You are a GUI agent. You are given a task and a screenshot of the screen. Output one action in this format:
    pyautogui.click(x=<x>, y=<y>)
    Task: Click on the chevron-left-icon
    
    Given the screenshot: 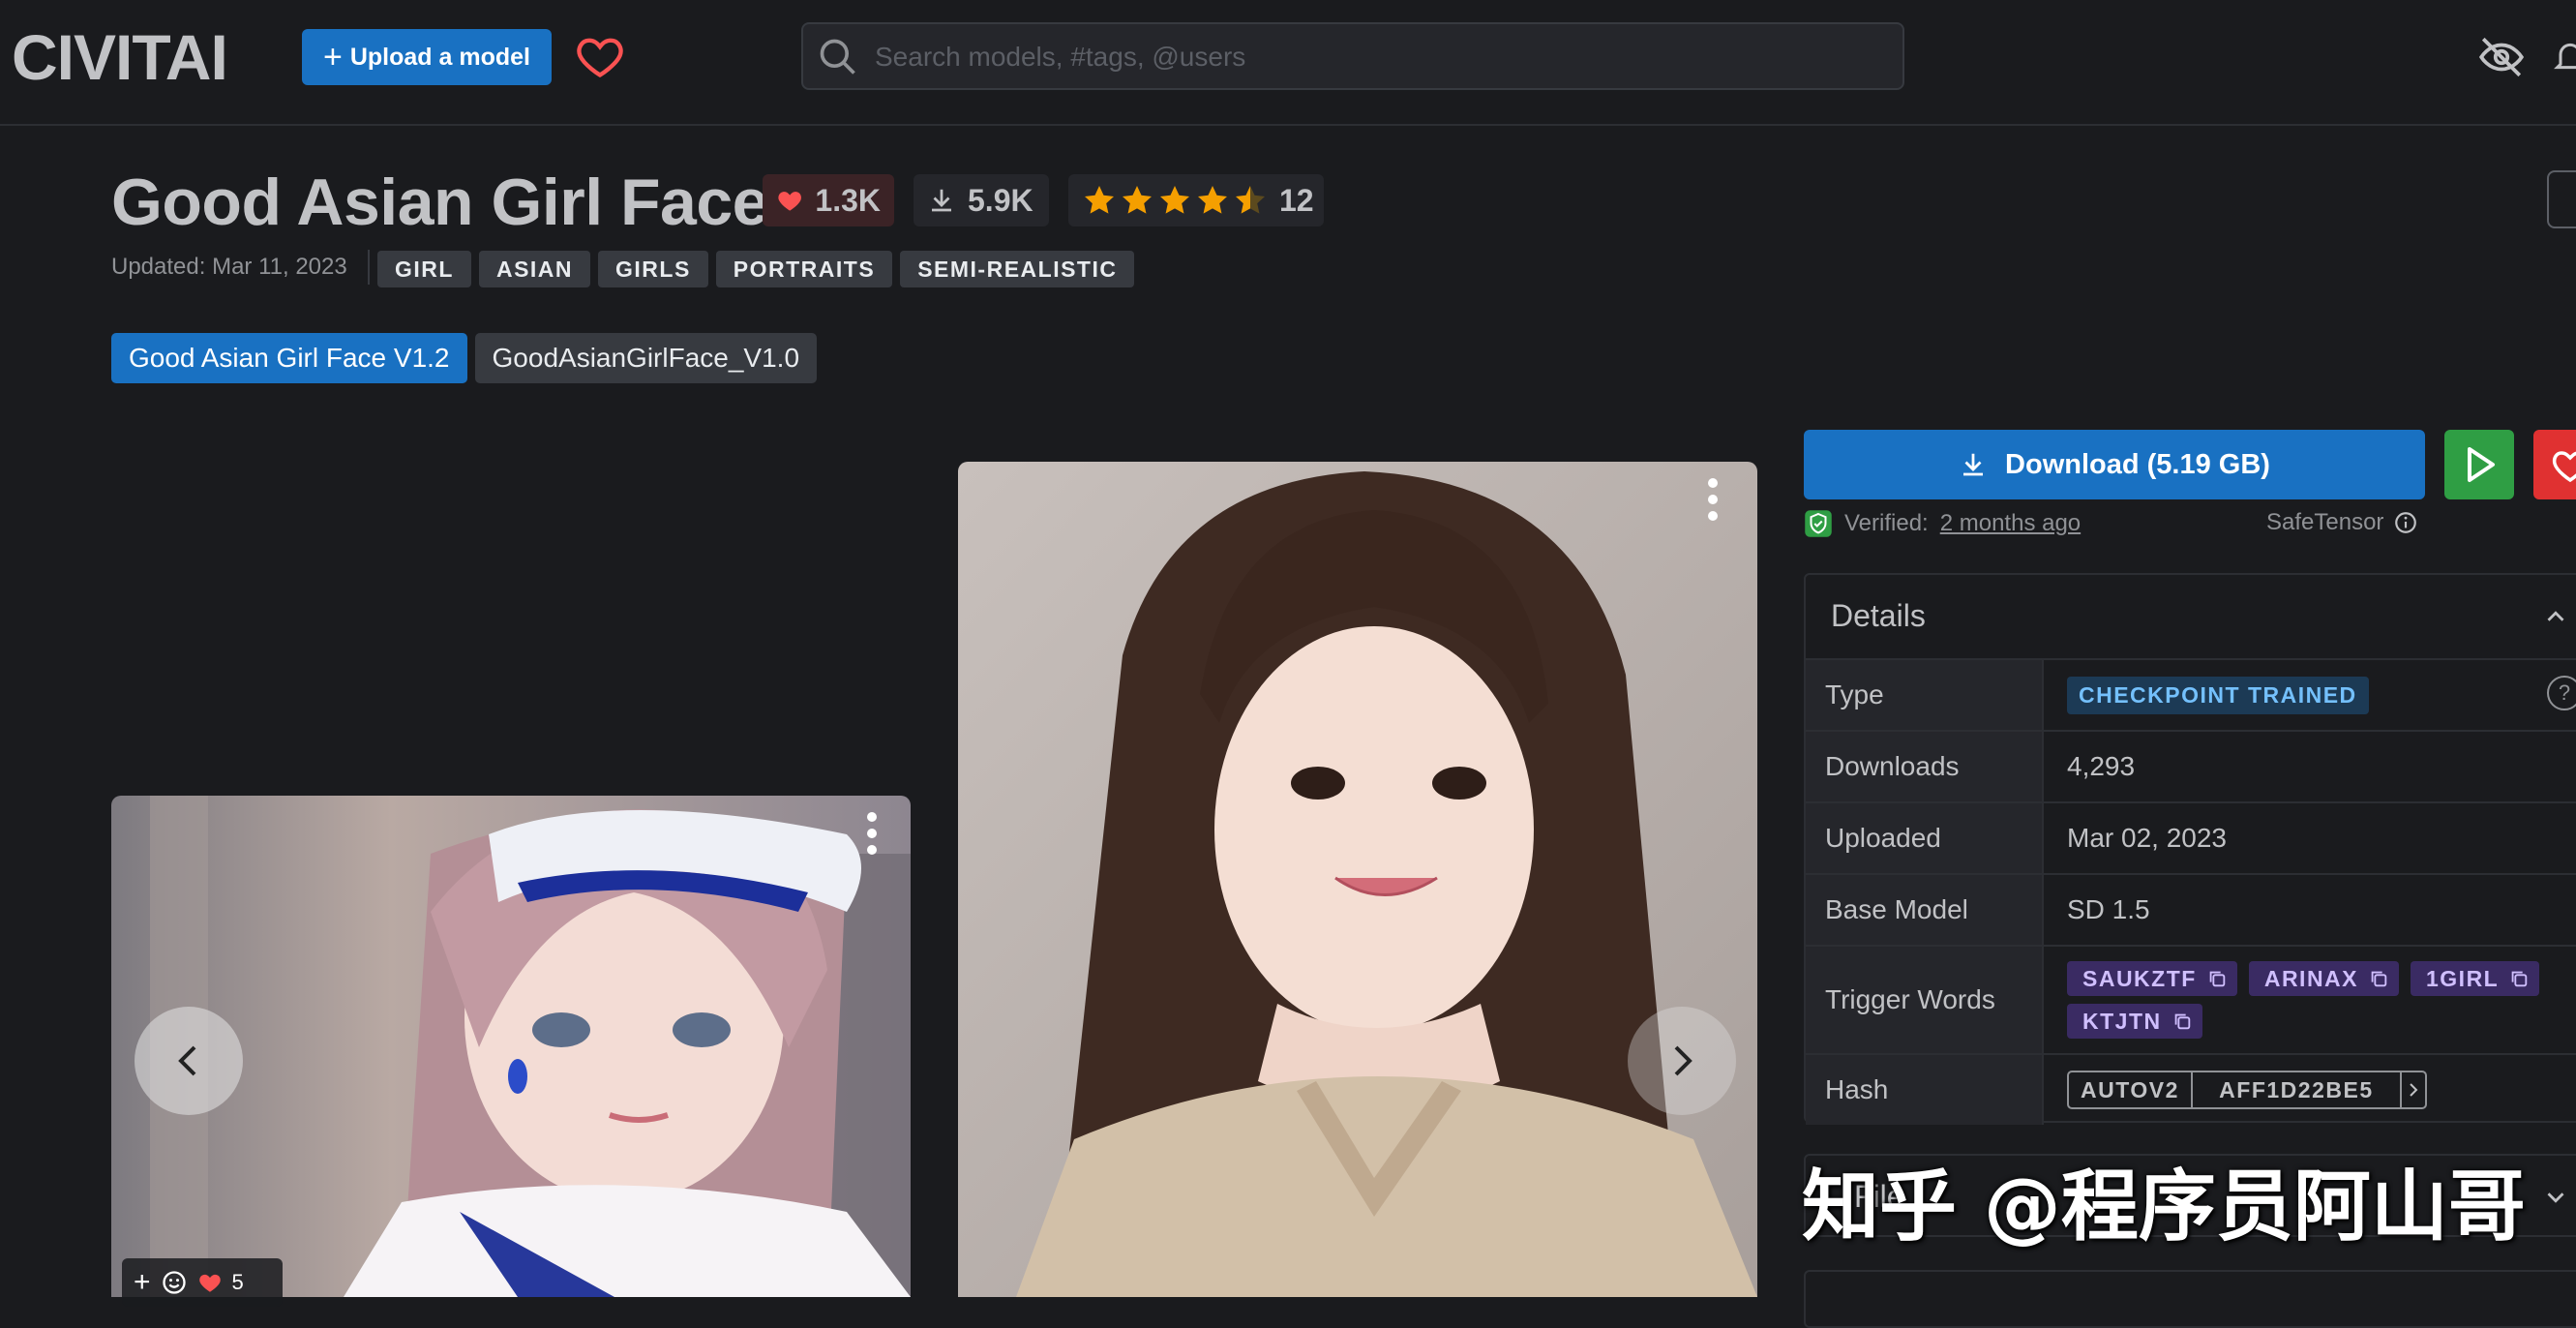 What is the action you would take?
    pyautogui.click(x=187, y=1060)
    